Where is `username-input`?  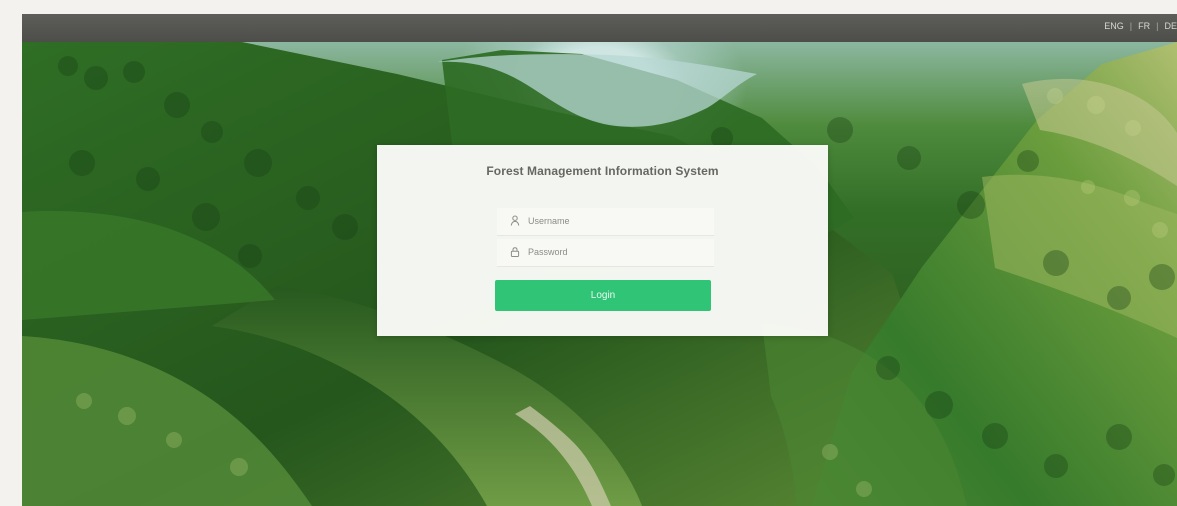
username-input is located at coordinates (615, 221).